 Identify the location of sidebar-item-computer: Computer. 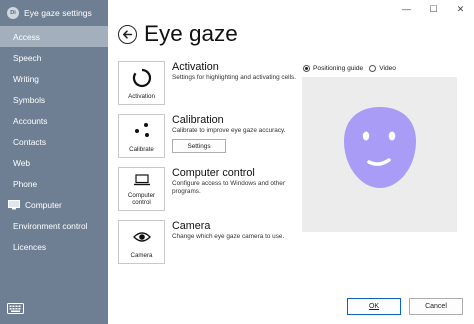
(54, 204).